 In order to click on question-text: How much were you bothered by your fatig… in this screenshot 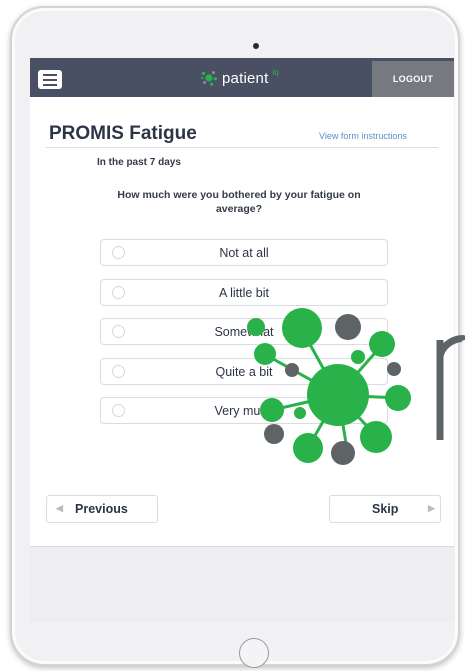, I will do `click(239, 202)`.